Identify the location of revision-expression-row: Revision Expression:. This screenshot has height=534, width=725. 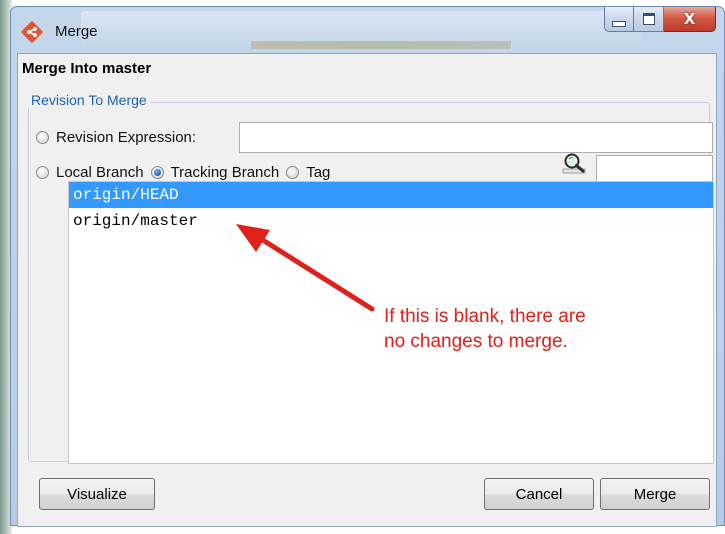
(116, 137).